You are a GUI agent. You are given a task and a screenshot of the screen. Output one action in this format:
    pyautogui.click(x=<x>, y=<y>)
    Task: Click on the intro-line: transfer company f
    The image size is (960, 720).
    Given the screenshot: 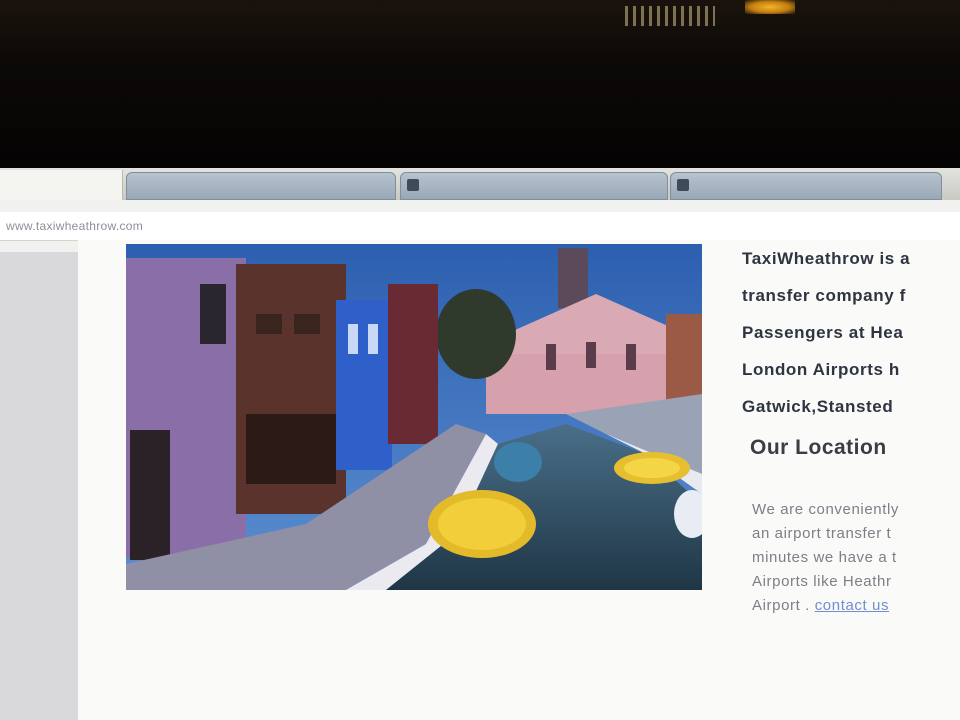 What is the action you would take?
    pyautogui.click(x=824, y=295)
    